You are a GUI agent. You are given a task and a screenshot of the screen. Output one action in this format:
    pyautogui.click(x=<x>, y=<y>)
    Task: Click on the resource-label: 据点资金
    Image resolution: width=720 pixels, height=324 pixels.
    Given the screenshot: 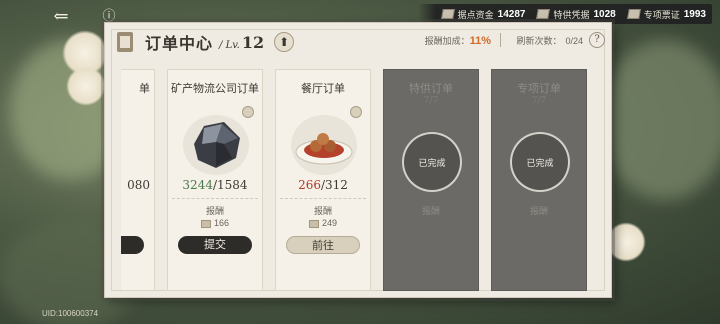 What is the action you would take?
    pyautogui.click(x=475, y=15)
    